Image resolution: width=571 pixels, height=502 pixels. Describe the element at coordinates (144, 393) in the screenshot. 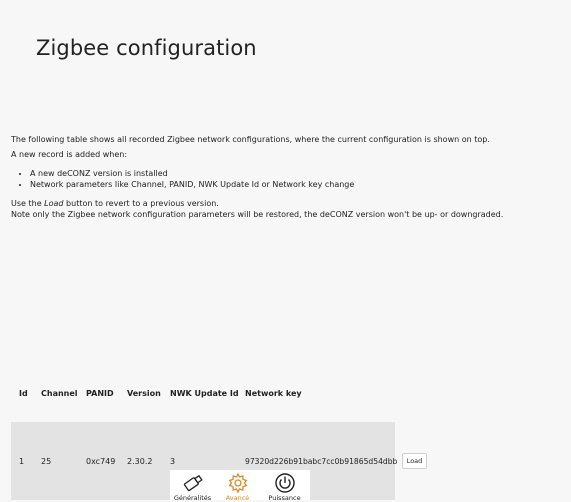

I see `header-version: Version` at that location.